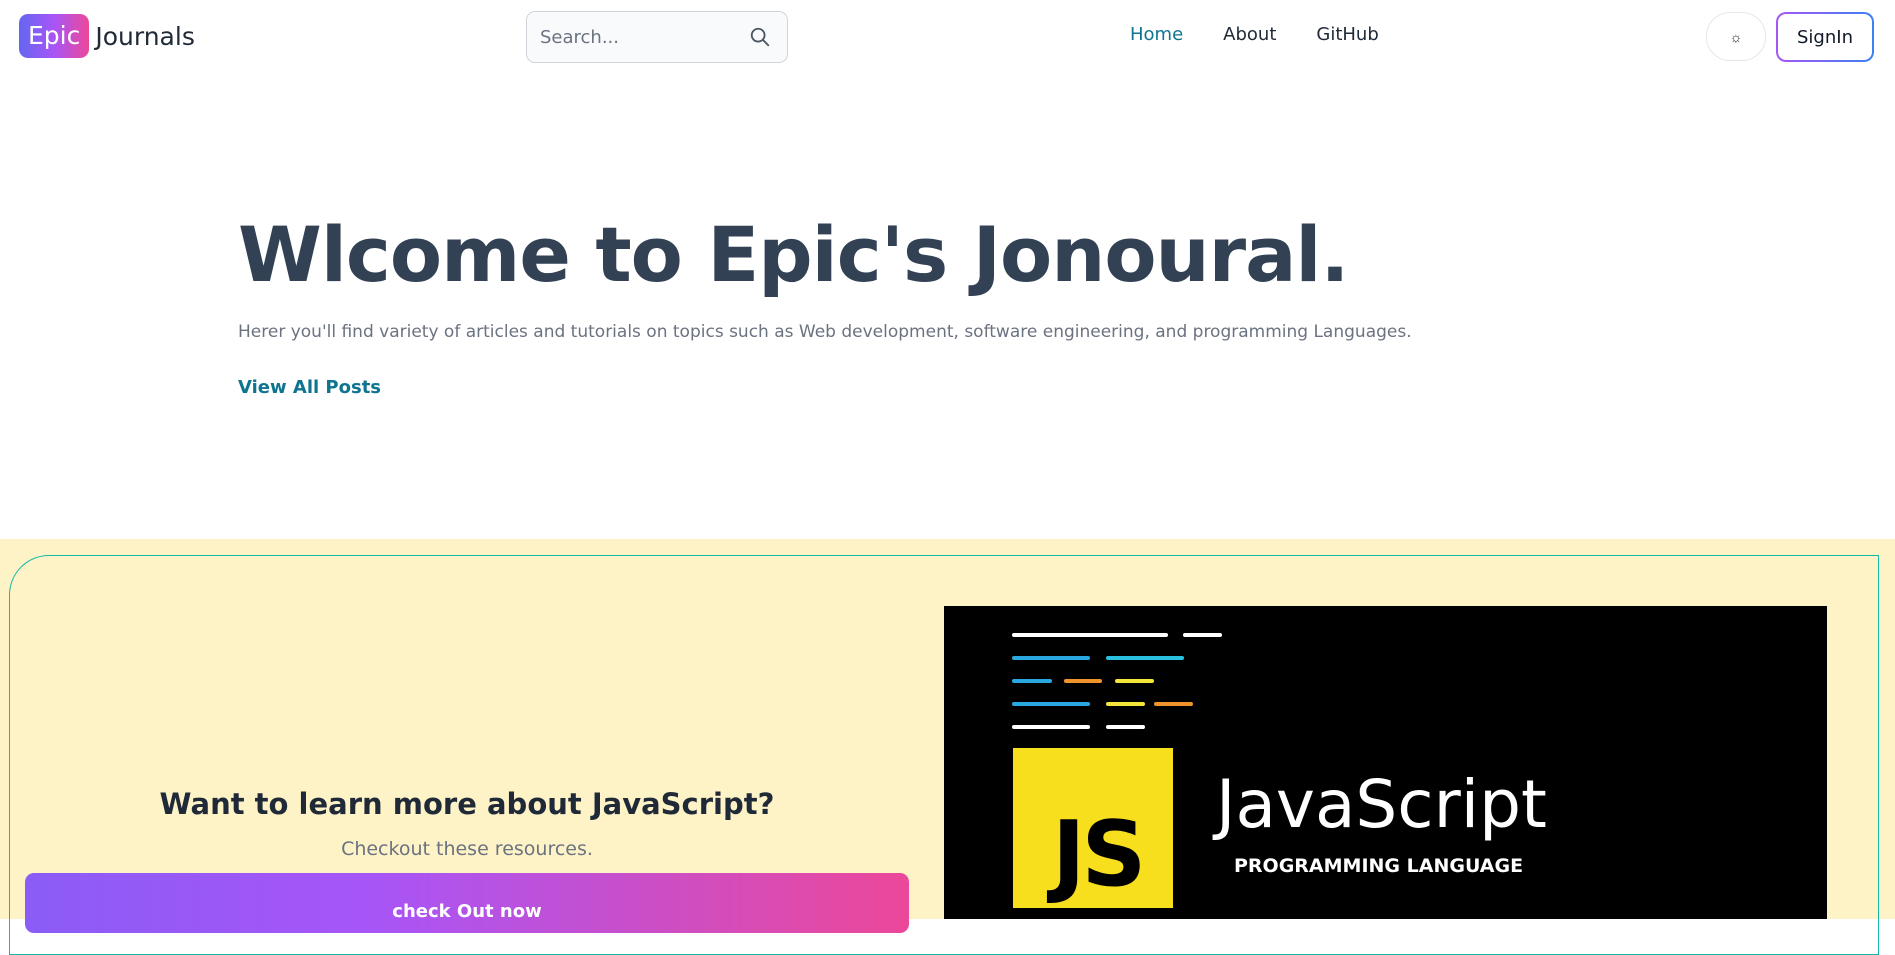 Image resolution: width=1895 pixels, height=955 pixels. What do you see at coordinates (947, 38) in the screenshot?
I see `top-navbar: Epic Journals Home About GitHub ☼ SignIn` at bounding box center [947, 38].